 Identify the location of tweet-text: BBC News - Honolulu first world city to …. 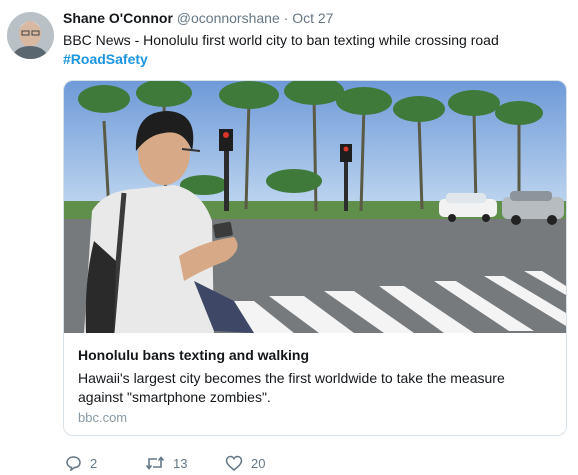
(281, 40).